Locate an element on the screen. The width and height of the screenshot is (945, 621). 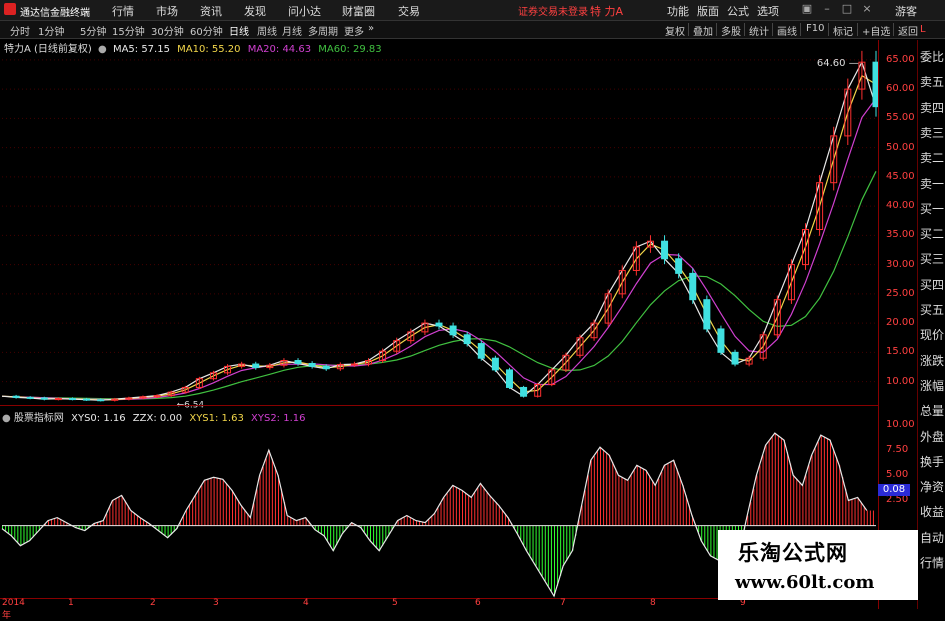
menu-item-market: 市场 is located at coordinates (167, 11).